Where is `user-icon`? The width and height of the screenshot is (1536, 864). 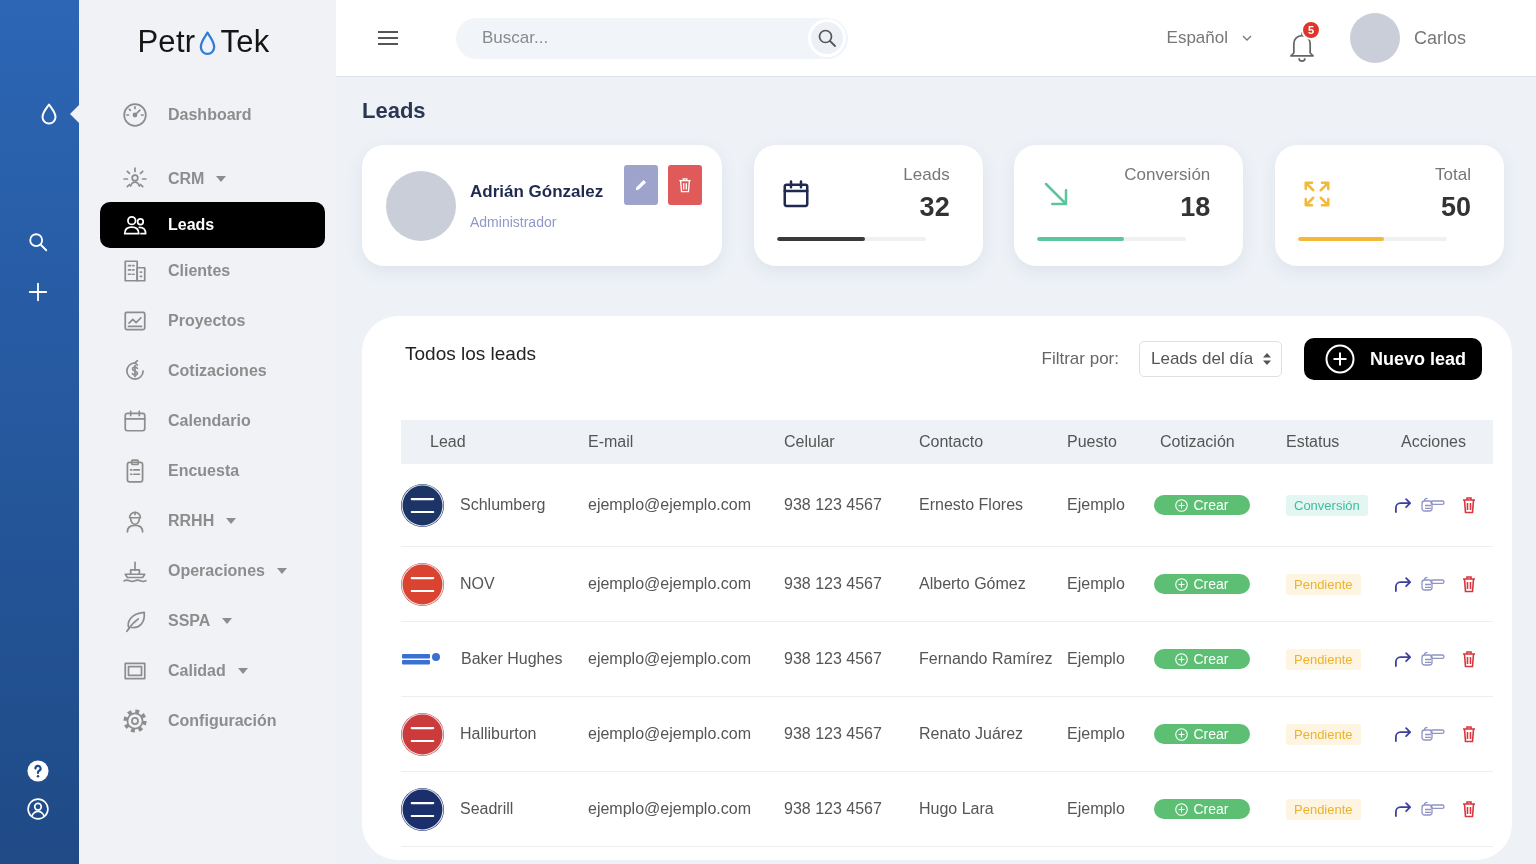 user-icon is located at coordinates (37, 809).